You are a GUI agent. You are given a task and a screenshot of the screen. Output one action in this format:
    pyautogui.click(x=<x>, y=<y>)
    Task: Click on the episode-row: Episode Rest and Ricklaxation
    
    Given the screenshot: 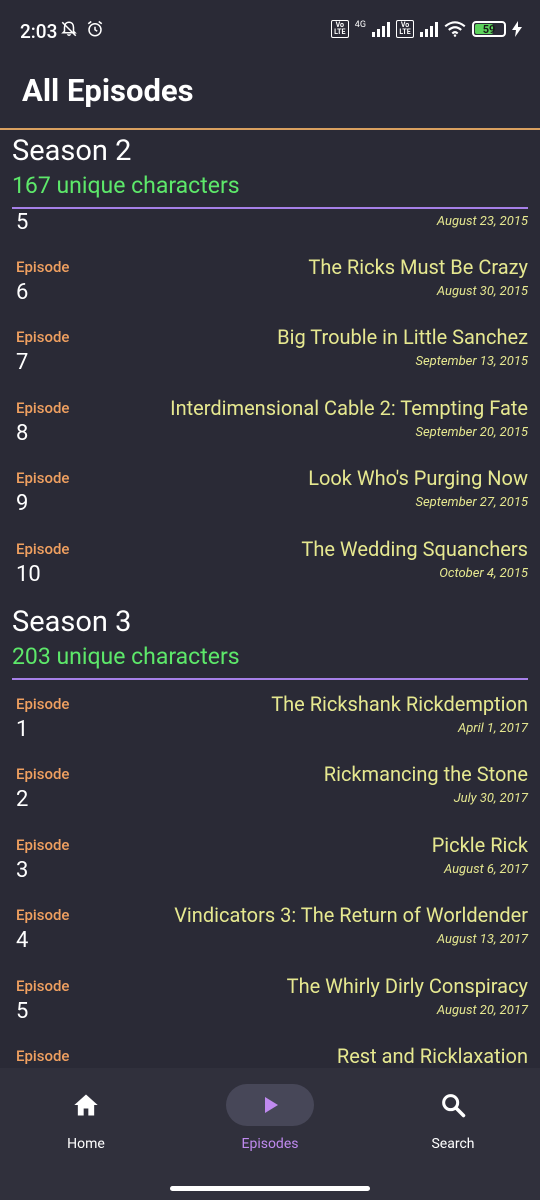 What is the action you would take?
    pyautogui.click(x=270, y=1056)
    